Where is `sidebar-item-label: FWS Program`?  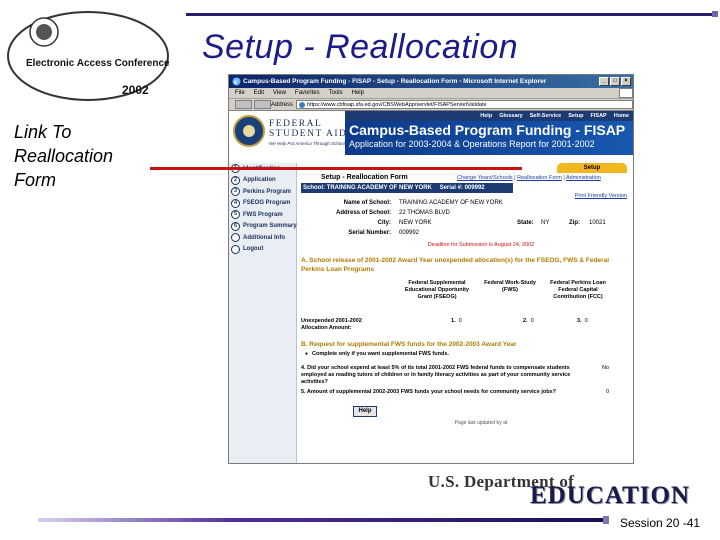 sidebar-item-label: FWS Program is located at coordinates (263, 214).